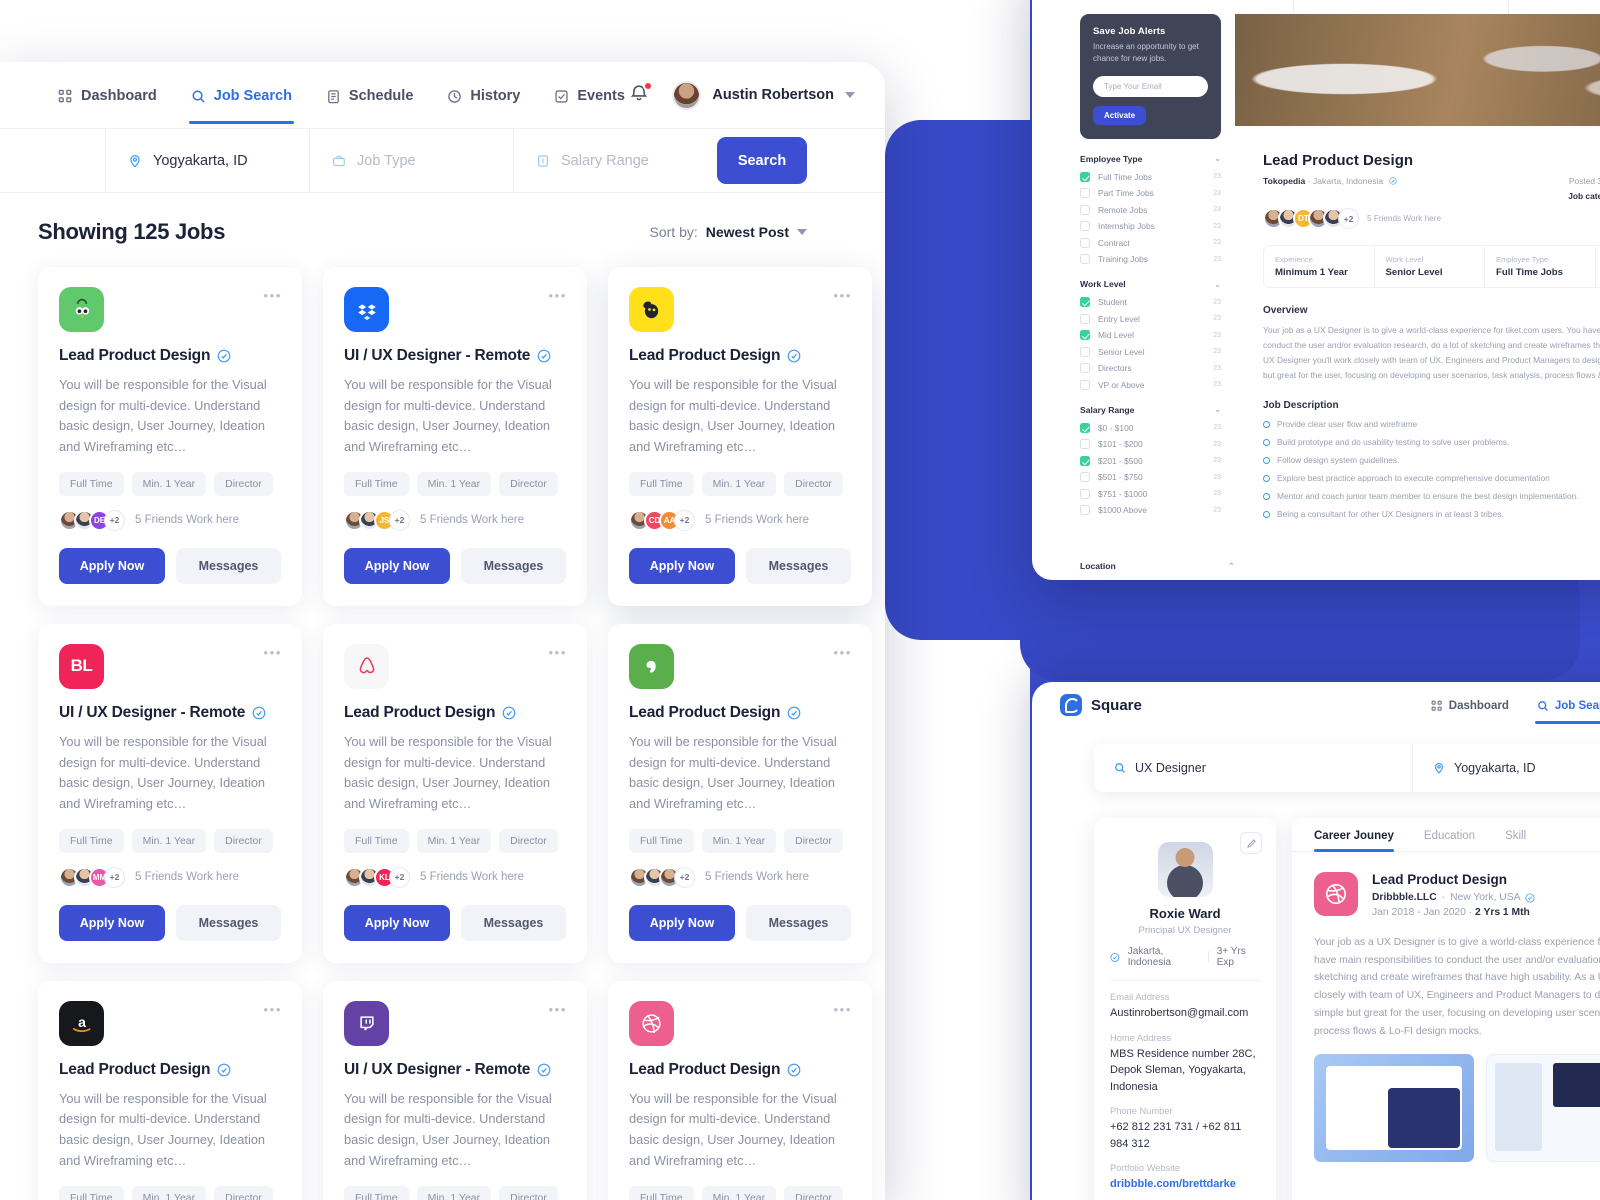 The height and width of the screenshot is (1200, 1600). I want to click on sort-dropdown: Sort by: Newest Post, so click(728, 232).